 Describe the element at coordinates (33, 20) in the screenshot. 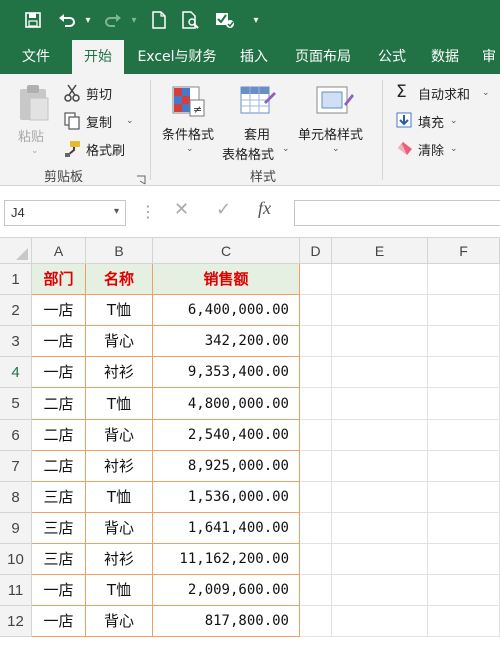

I see `save-icon` at that location.